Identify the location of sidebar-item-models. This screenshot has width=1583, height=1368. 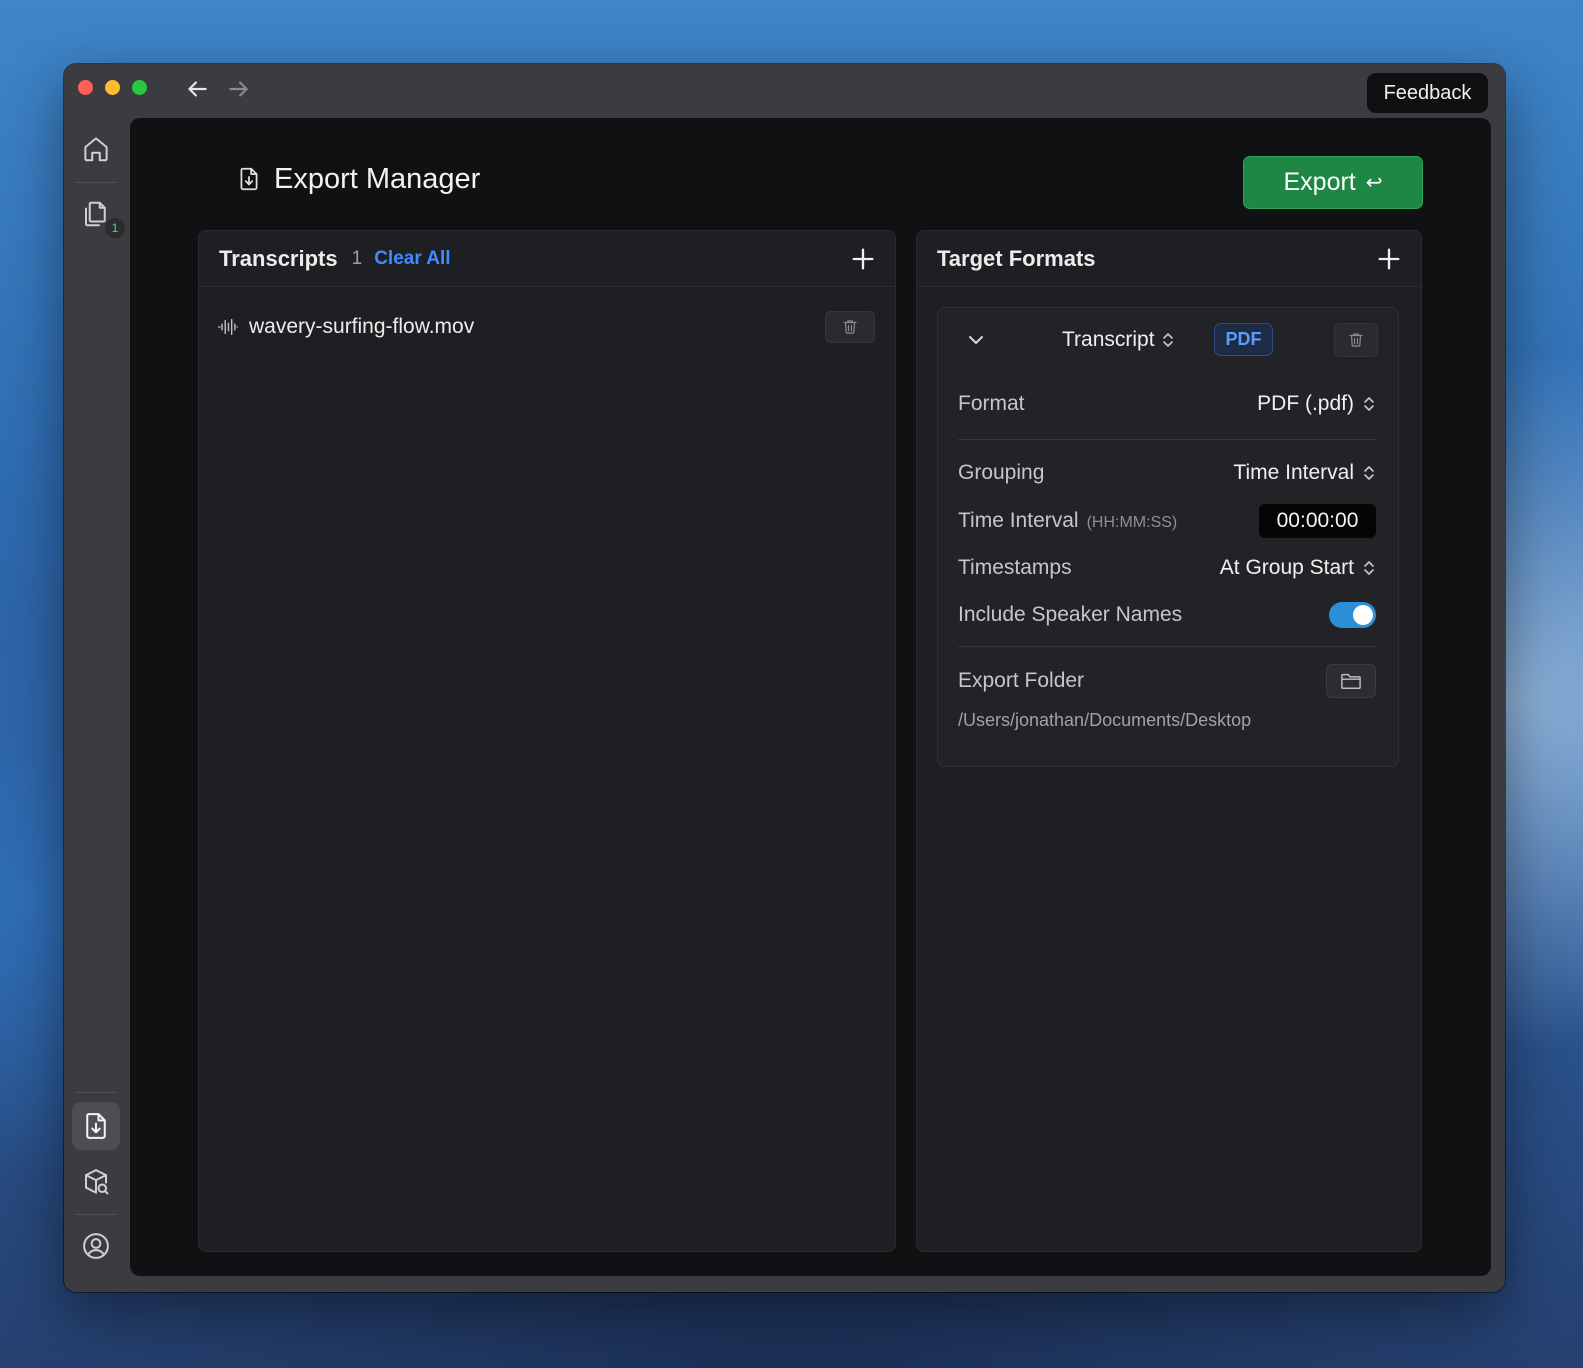
(96, 1182).